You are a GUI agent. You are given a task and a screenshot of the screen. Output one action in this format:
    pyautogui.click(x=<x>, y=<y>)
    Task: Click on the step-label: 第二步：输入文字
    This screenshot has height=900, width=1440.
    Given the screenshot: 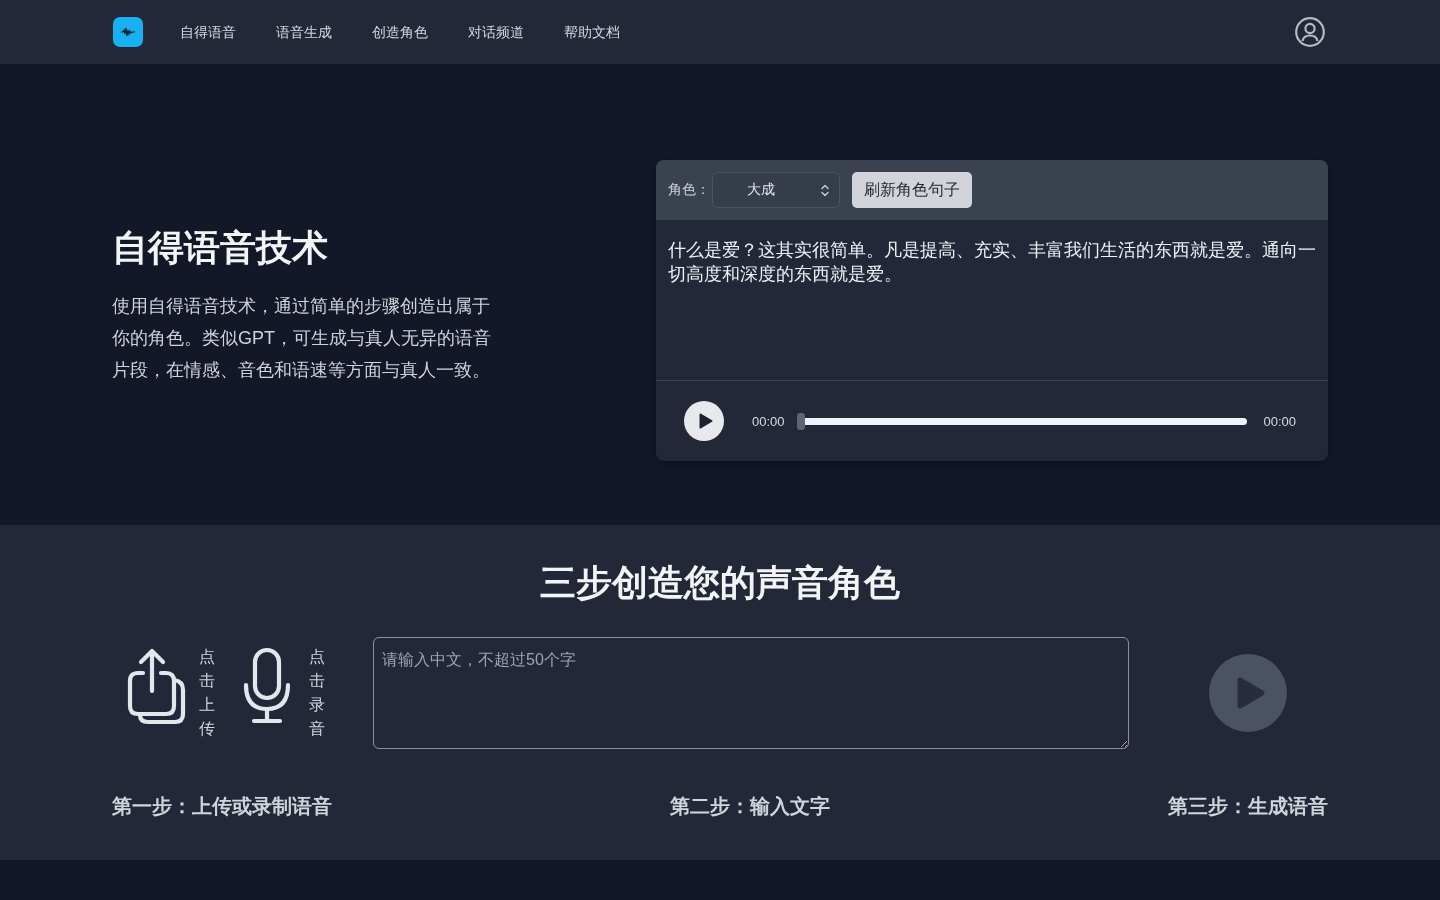 What is the action you would take?
    pyautogui.click(x=750, y=806)
    